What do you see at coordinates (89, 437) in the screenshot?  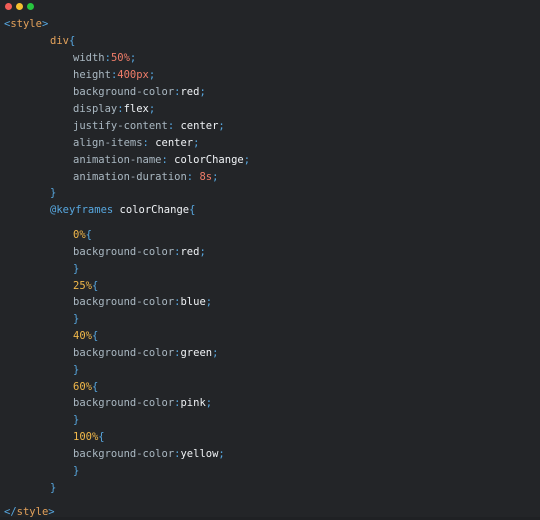 I see `keyframe-stop-line: 100%{` at bounding box center [89, 437].